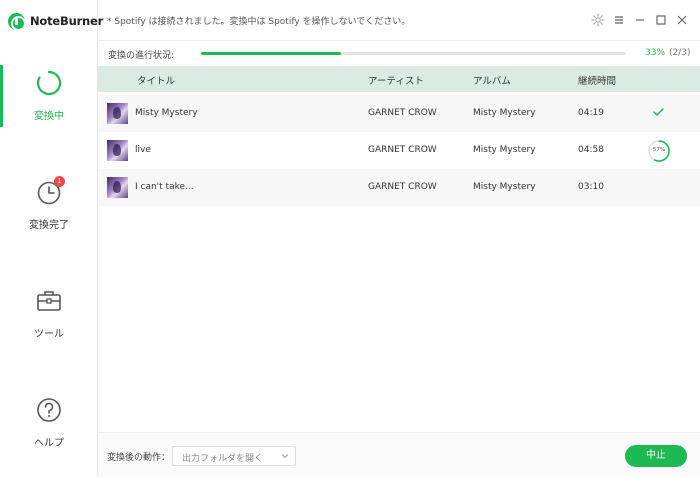  What do you see at coordinates (49, 225) in the screenshot?
I see `sidebar-item-label: 変換完了` at bounding box center [49, 225].